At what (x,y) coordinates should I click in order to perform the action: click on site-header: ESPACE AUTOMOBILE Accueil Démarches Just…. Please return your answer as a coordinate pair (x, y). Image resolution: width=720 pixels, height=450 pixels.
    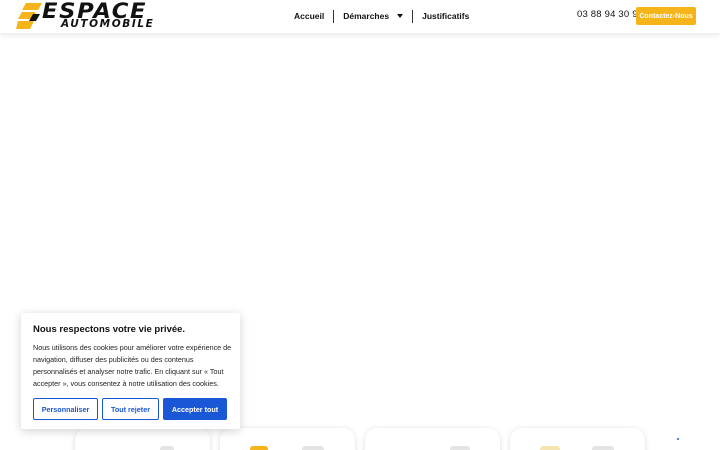
    Looking at the image, I should click on (360, 16).